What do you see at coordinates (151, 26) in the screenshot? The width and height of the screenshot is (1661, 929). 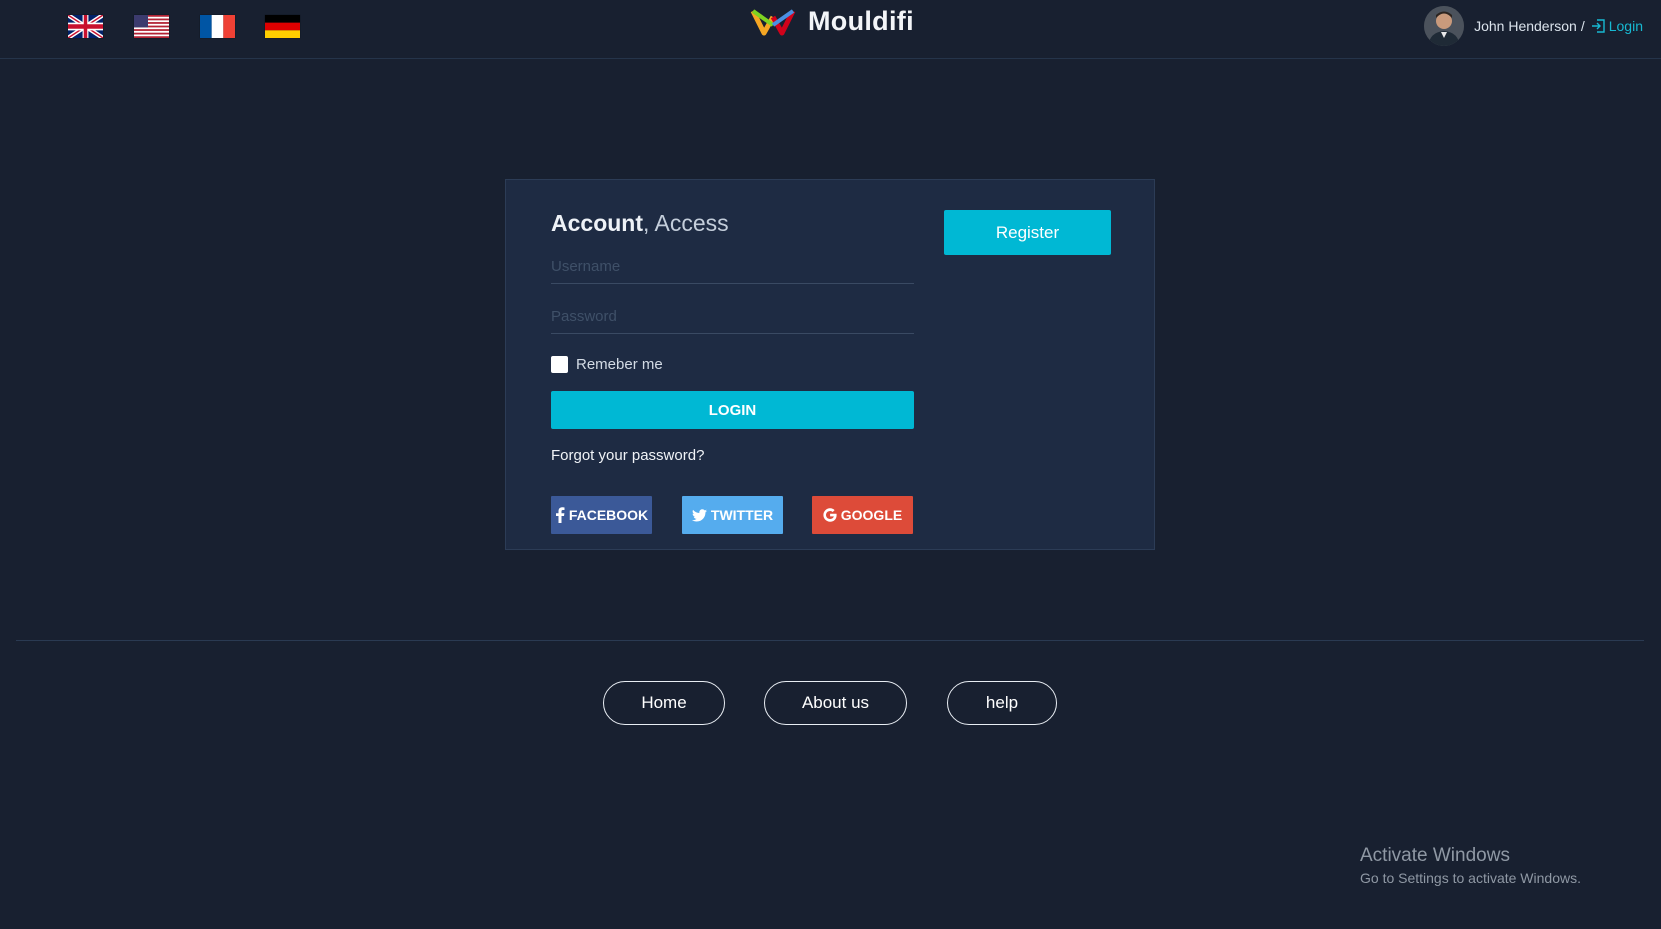 I see `us-flag-icon` at bounding box center [151, 26].